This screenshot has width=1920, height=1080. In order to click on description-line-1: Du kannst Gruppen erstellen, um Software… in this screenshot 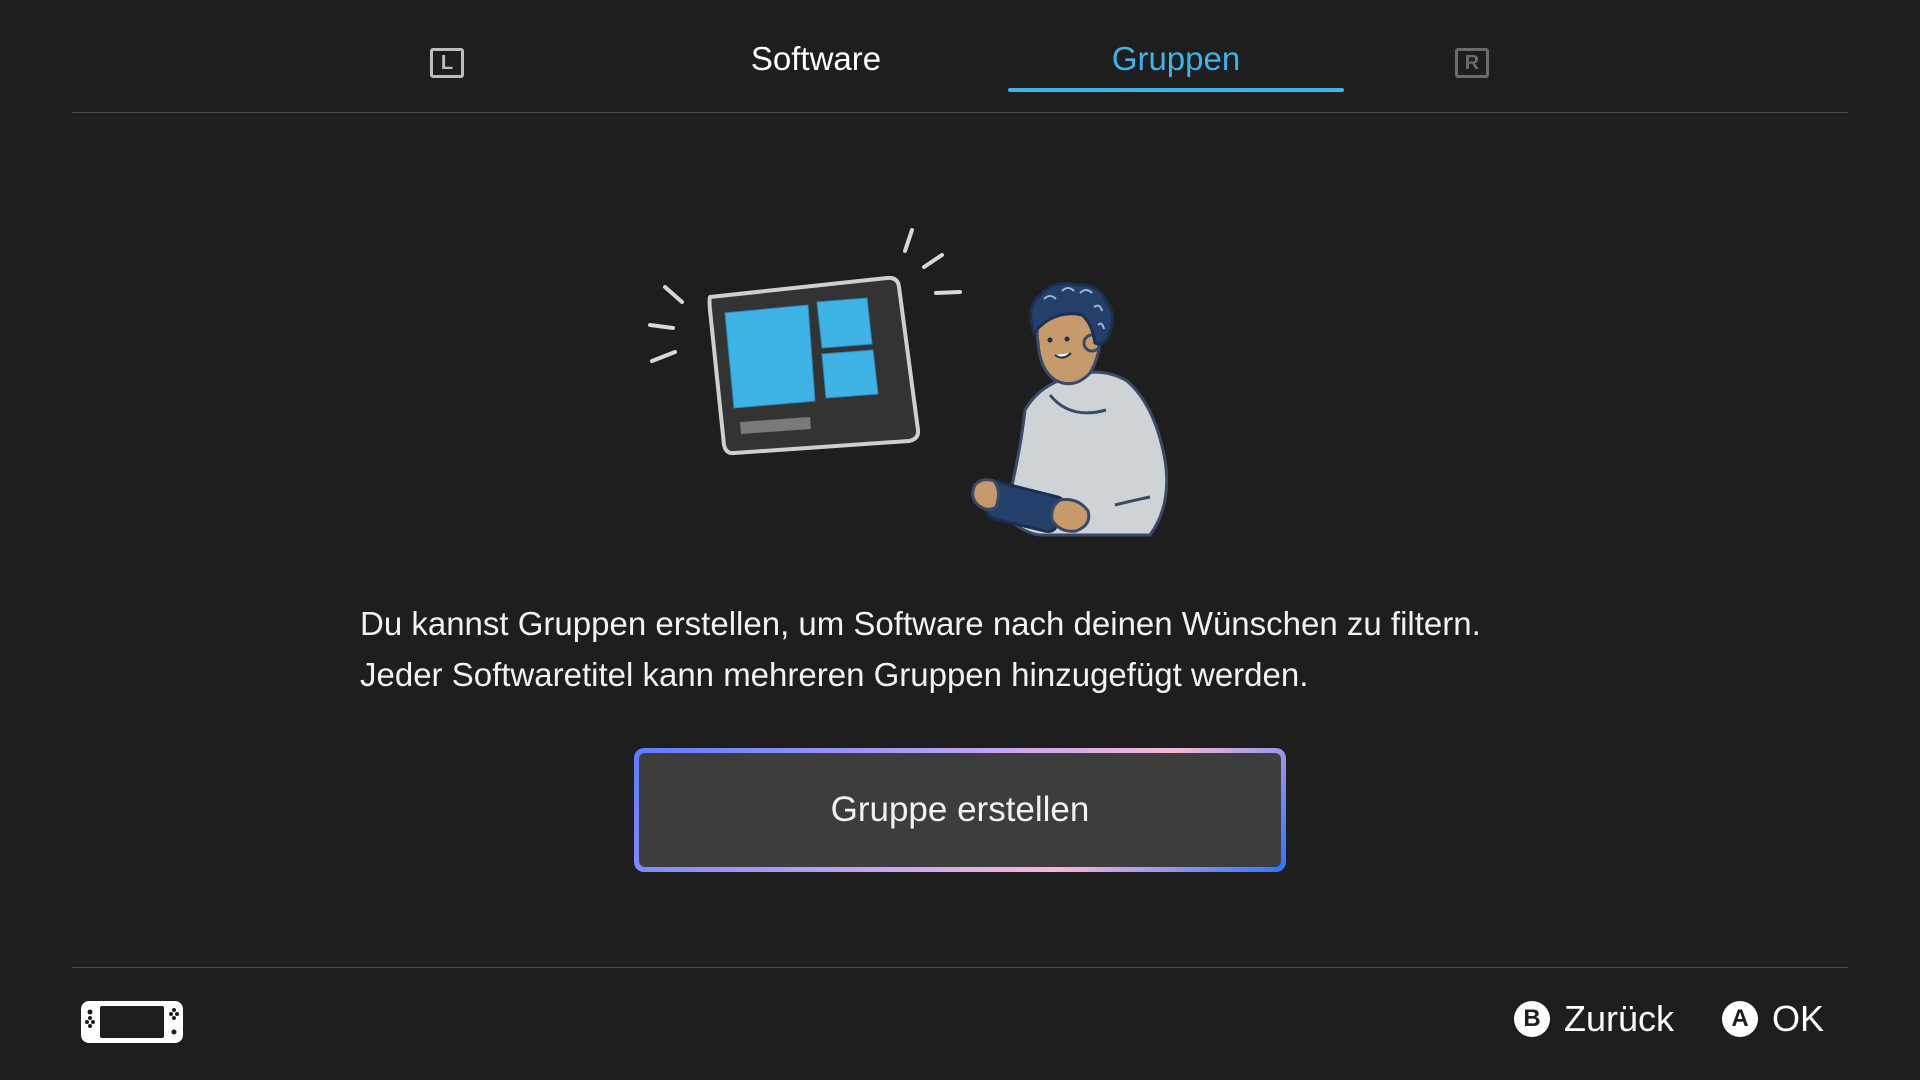, I will do `click(920, 623)`.